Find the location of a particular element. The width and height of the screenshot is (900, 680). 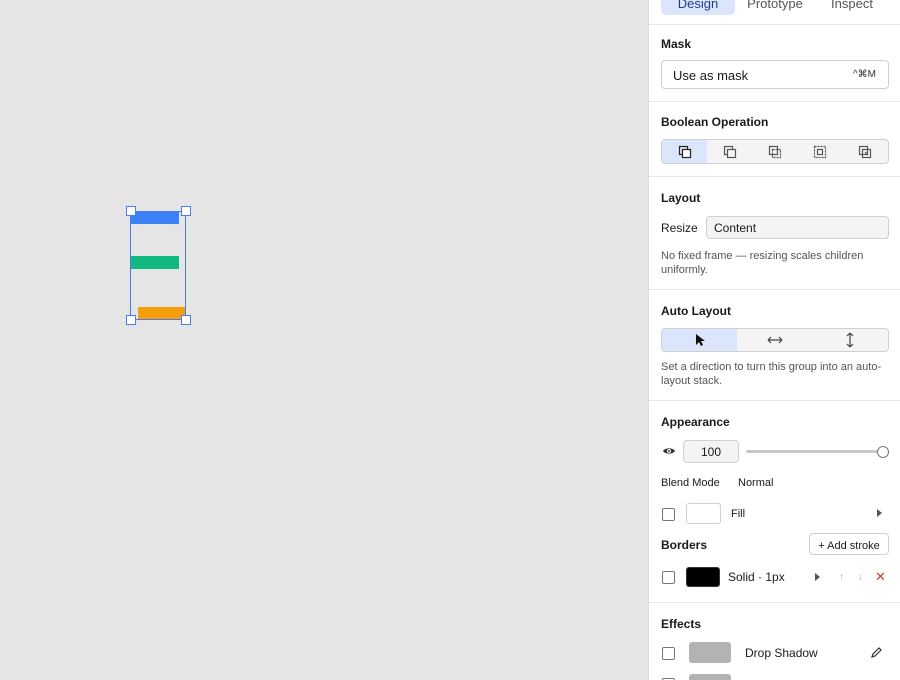

appearance-section: Appearance 100 Blend Mode Normal Fill is located at coordinates (774, 467).